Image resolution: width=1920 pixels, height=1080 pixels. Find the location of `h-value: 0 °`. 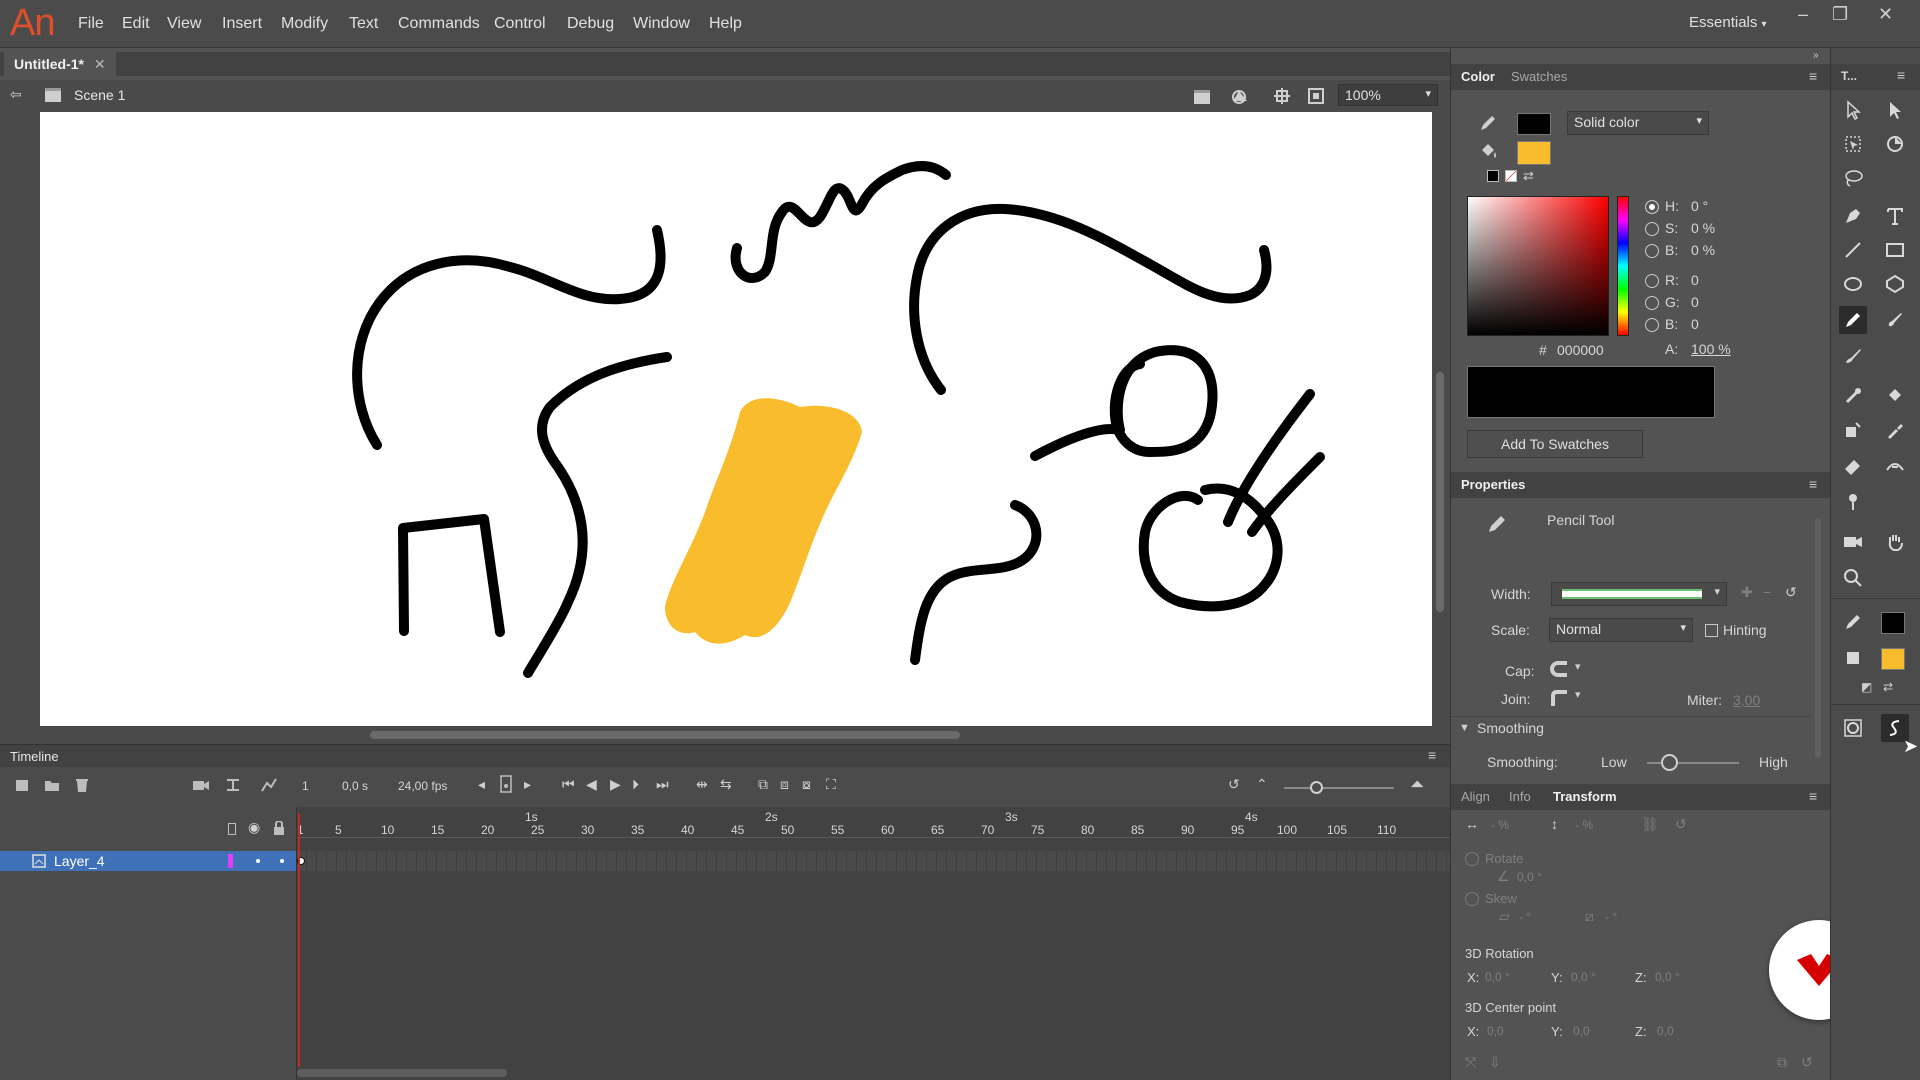

h-value: 0 ° is located at coordinates (1699, 206).